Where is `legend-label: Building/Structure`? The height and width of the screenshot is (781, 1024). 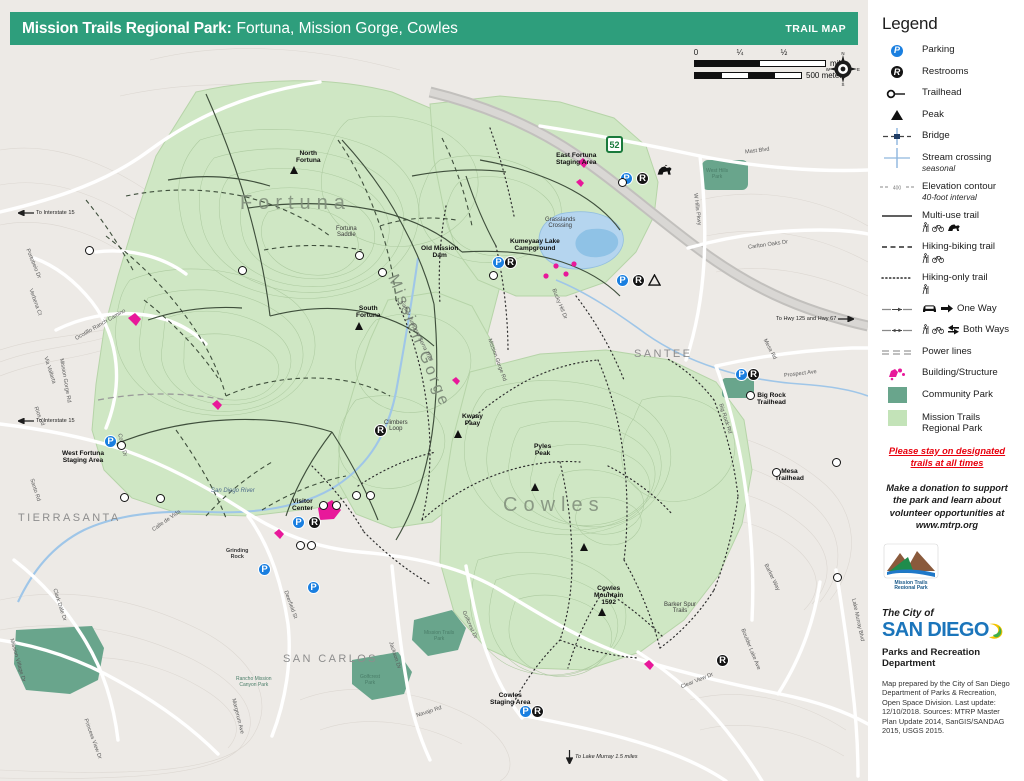
legend-label: Building/Structure is located at coordinates (960, 372).